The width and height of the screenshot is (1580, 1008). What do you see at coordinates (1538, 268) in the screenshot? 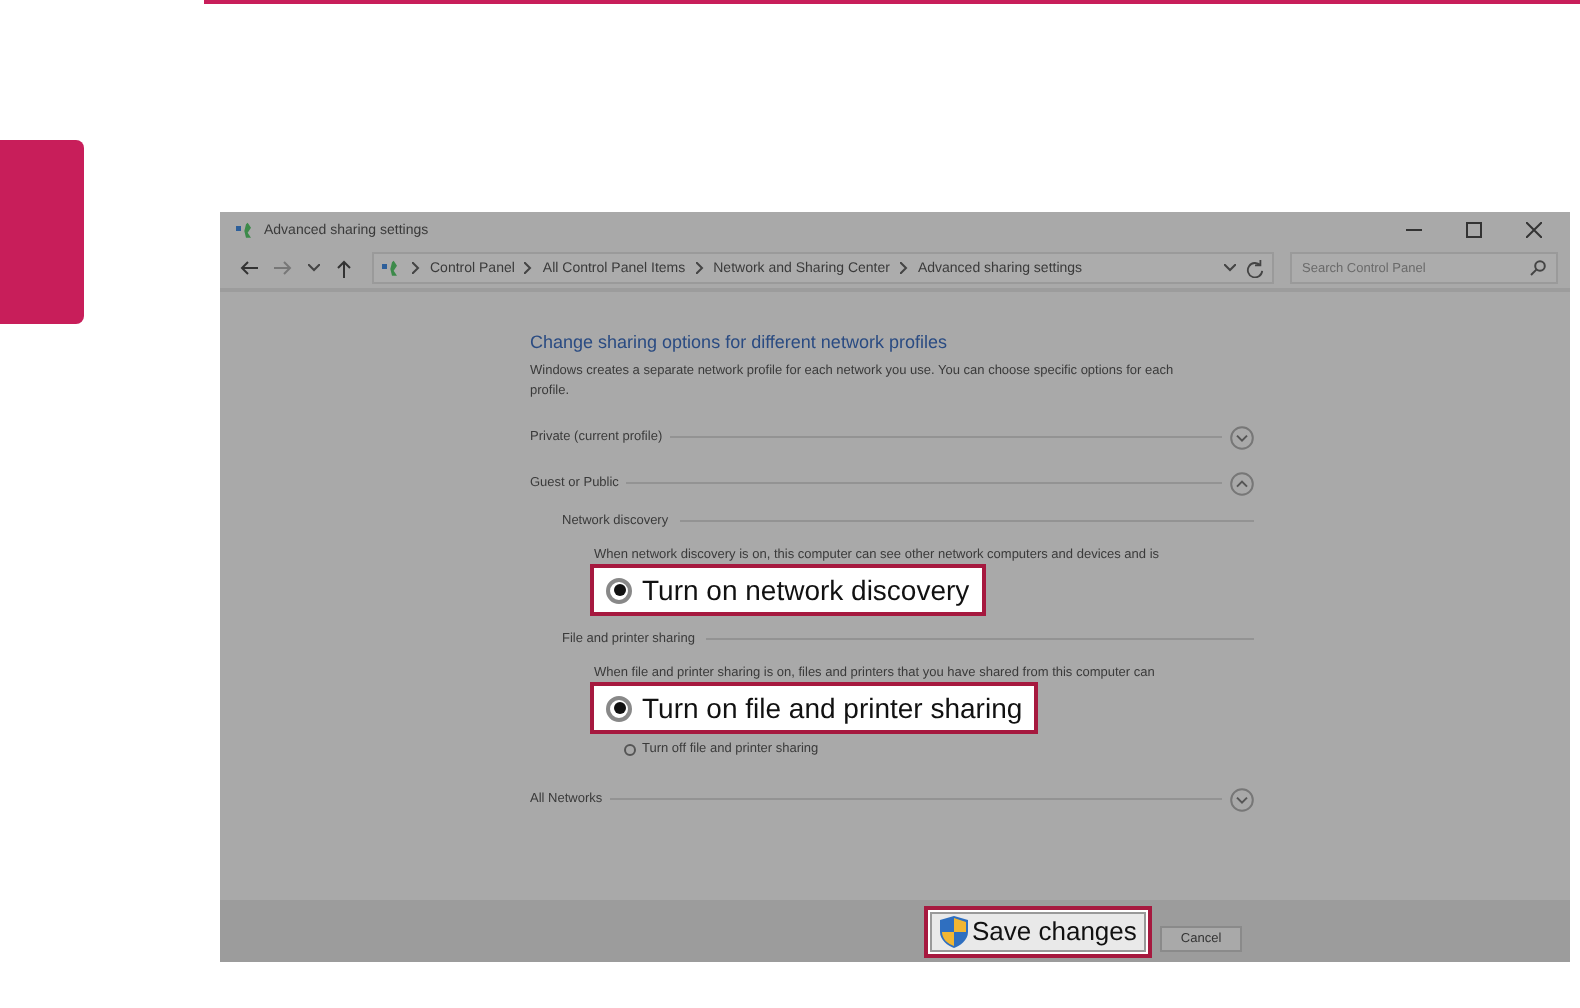
I see `search-icon` at bounding box center [1538, 268].